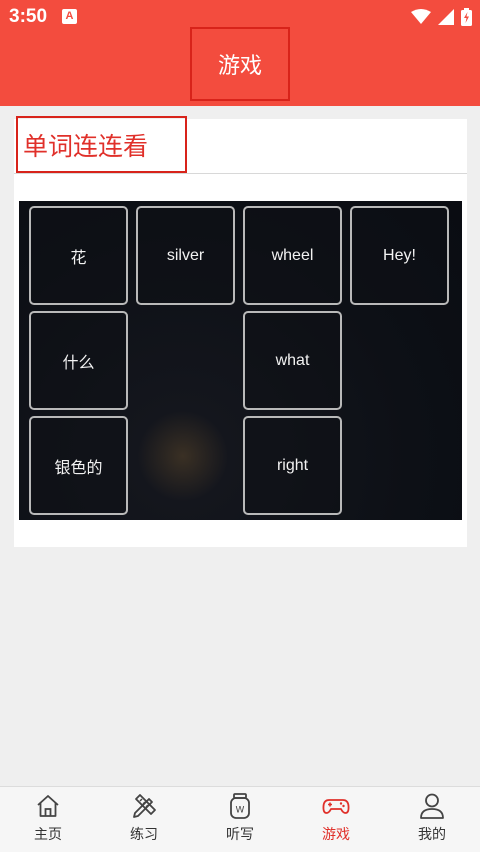 The height and width of the screenshot is (852, 480). What do you see at coordinates (399, 255) in the screenshot?
I see `word-tile: Hey!` at bounding box center [399, 255].